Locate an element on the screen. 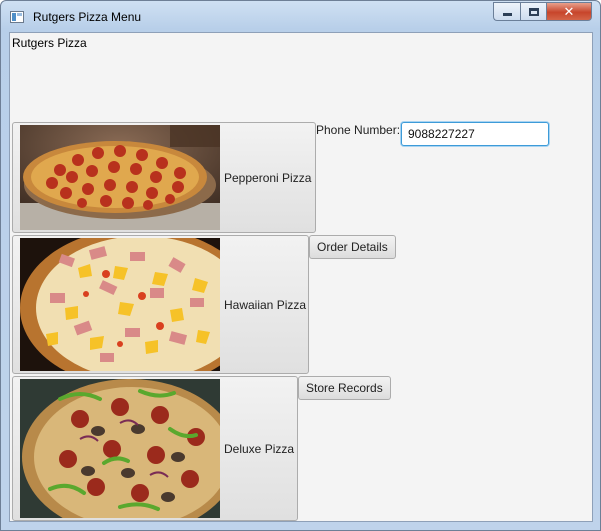 Image resolution: width=601 pixels, height=531 pixels. deluxe-pizza-button: Deluxe Pizza is located at coordinates (155, 448).